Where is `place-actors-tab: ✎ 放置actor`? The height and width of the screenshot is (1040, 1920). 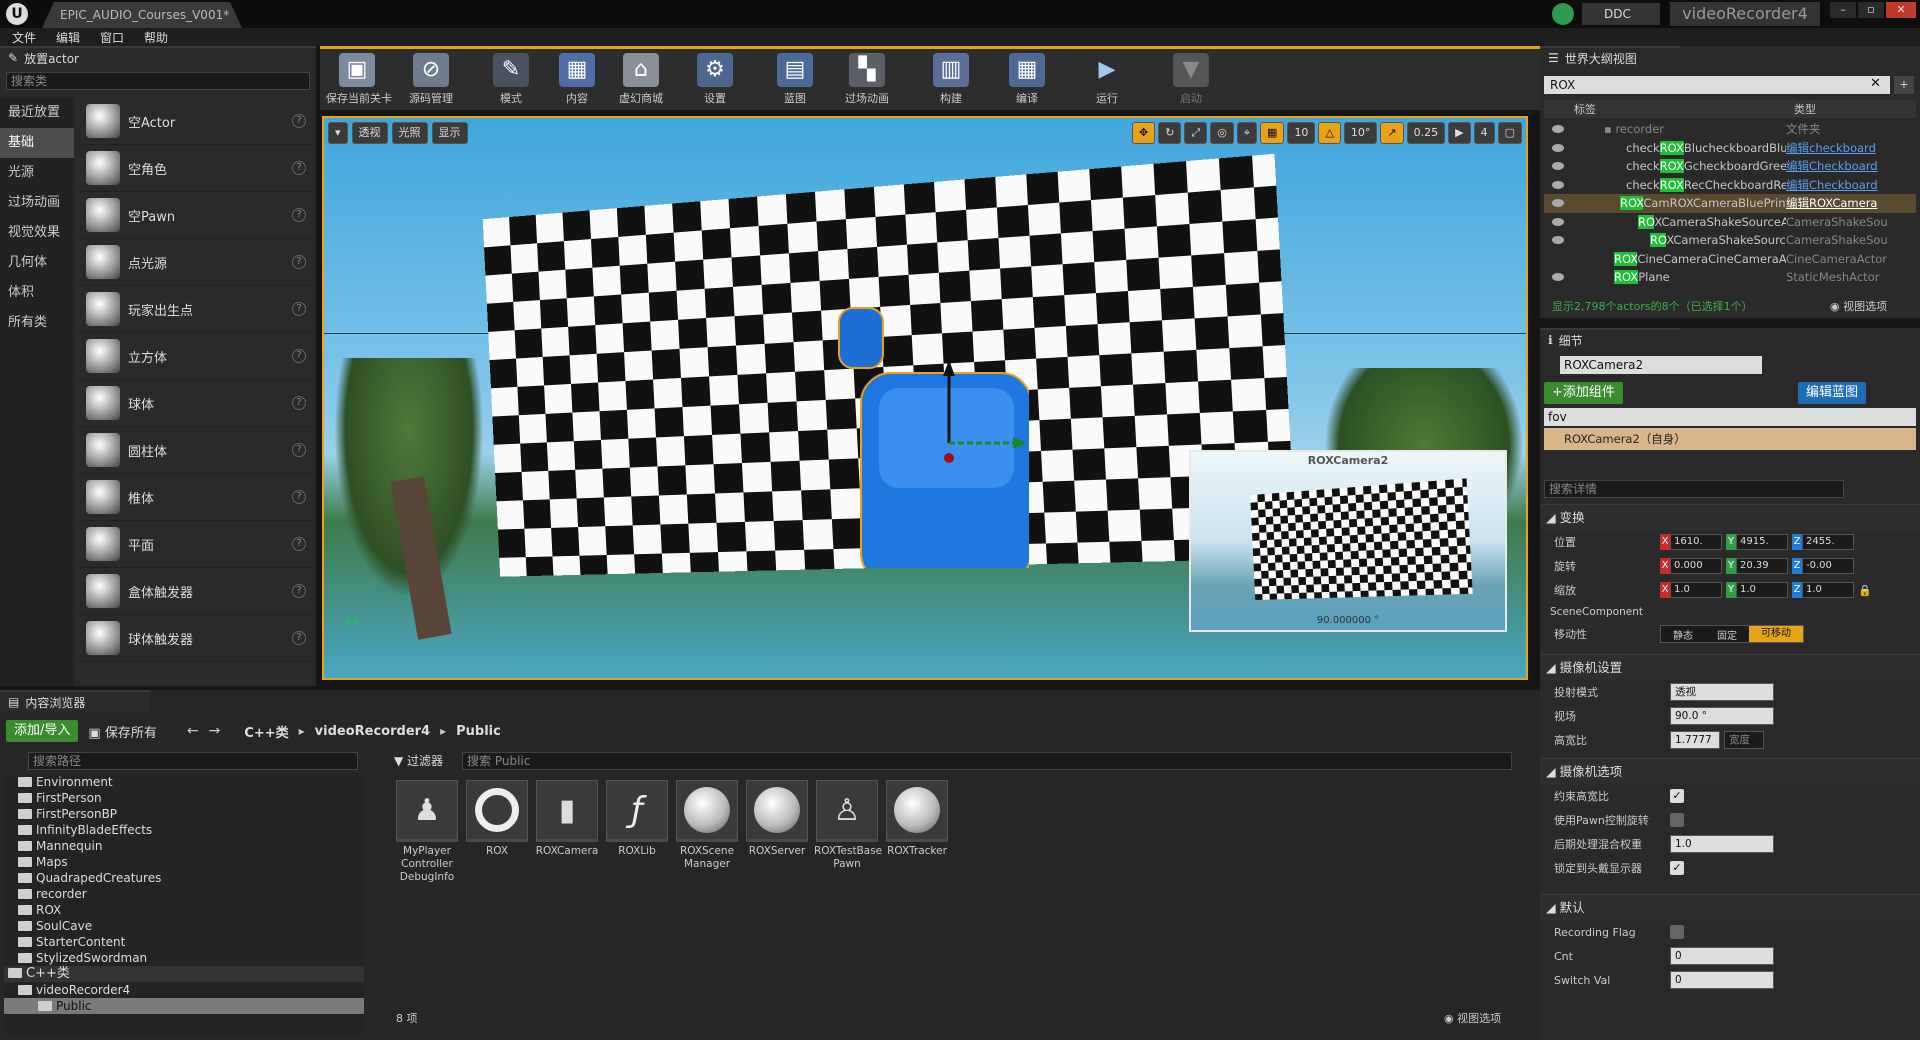
place-actors-tab: ✎ 放置actor is located at coordinates (158, 57).